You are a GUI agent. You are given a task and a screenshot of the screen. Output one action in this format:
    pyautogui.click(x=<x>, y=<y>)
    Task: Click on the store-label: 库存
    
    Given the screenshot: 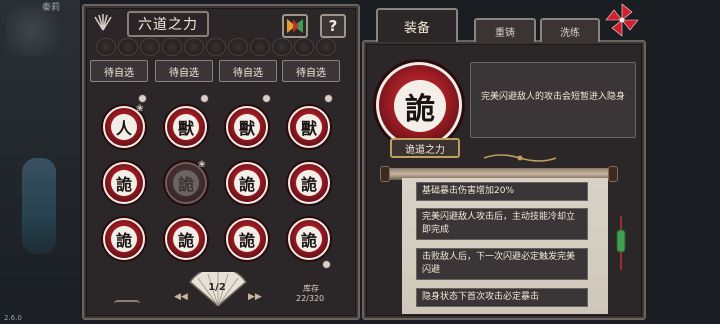 What is the action you would take?
    pyautogui.click(x=311, y=288)
    